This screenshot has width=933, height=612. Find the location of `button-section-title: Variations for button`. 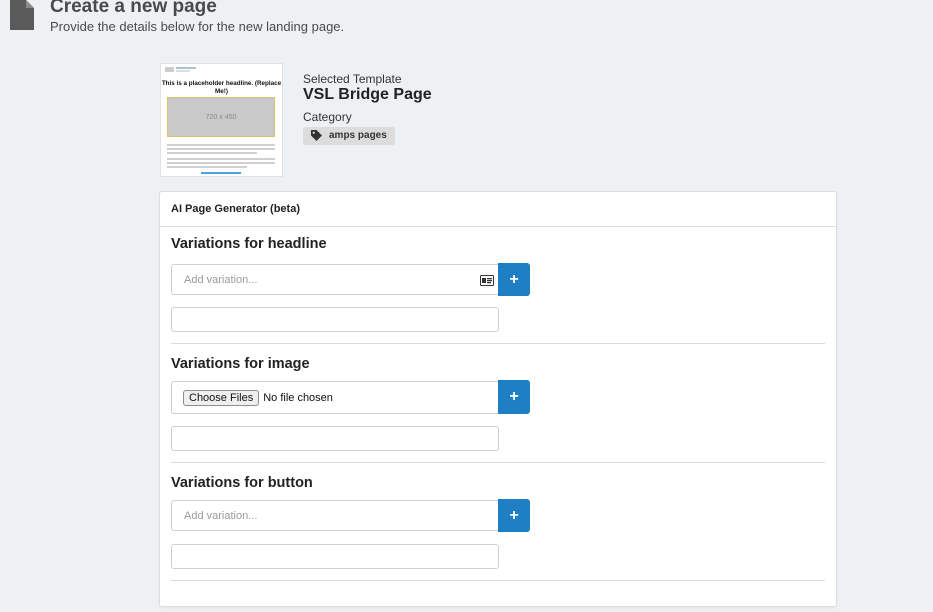

button-section-title: Variations for button is located at coordinates (242, 483).